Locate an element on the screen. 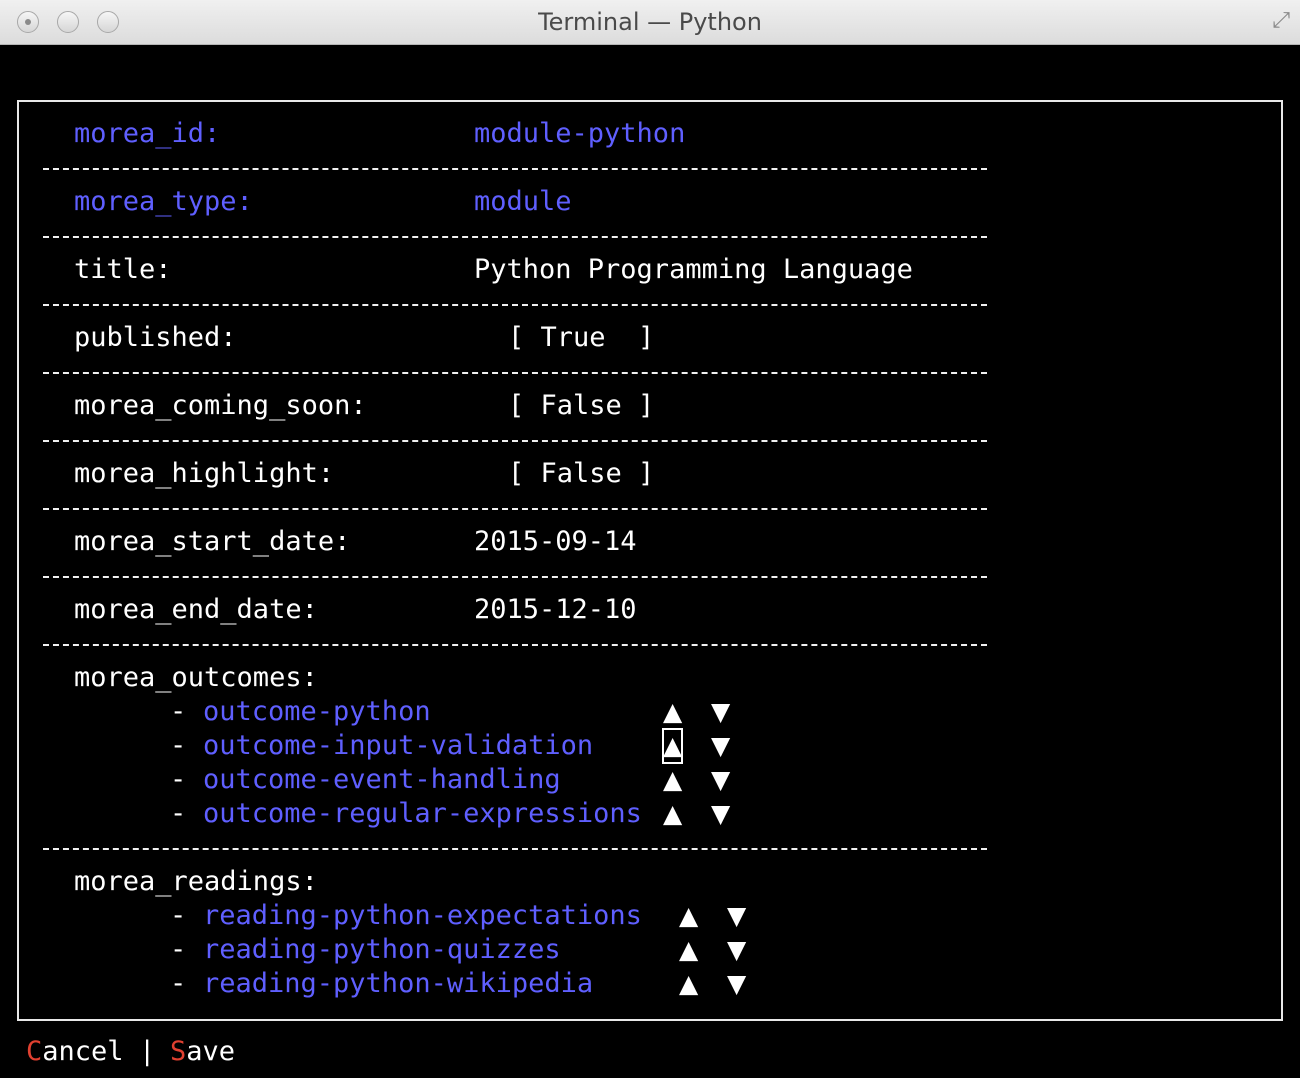 The height and width of the screenshot is (1078, 1300). cancel-hotkey: C is located at coordinates (34, 1051).